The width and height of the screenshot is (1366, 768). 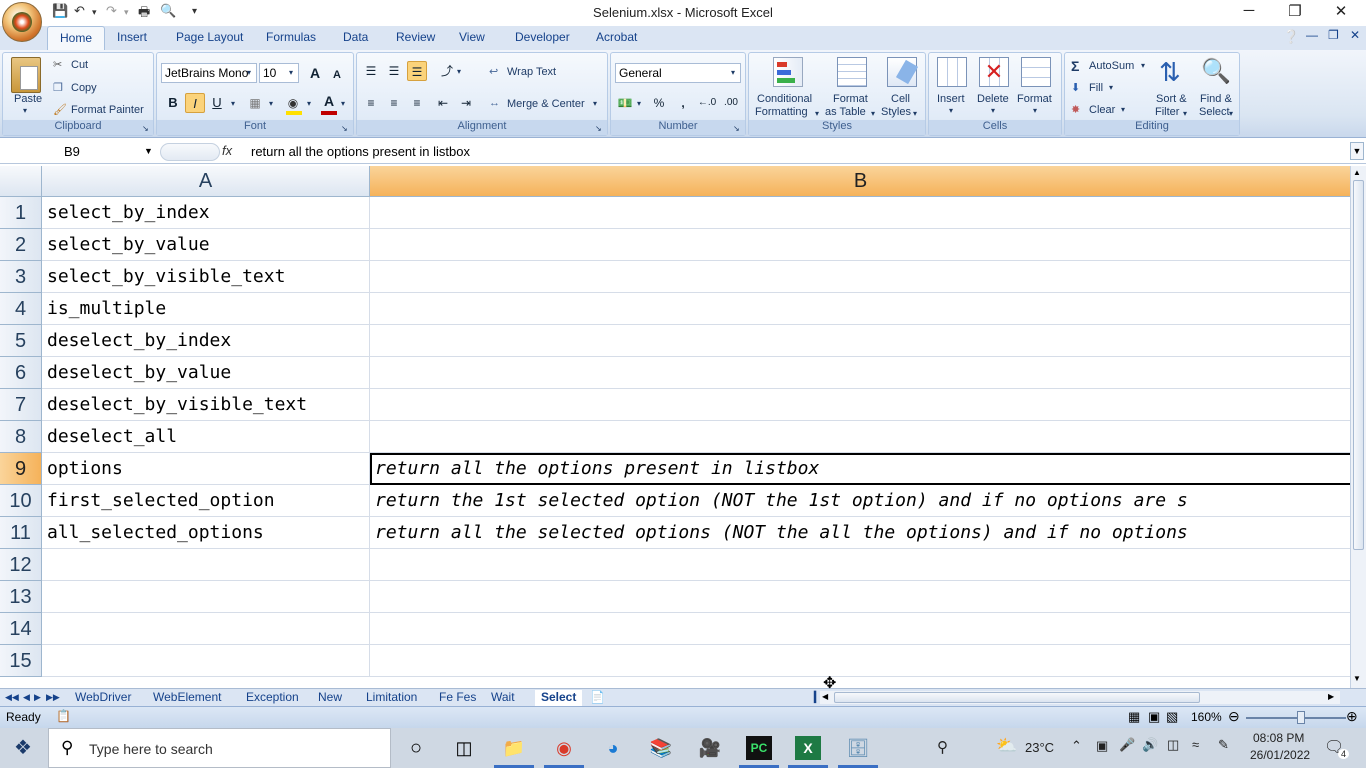 What do you see at coordinates (76, 38) in the screenshot?
I see `tab-home: Home` at bounding box center [76, 38].